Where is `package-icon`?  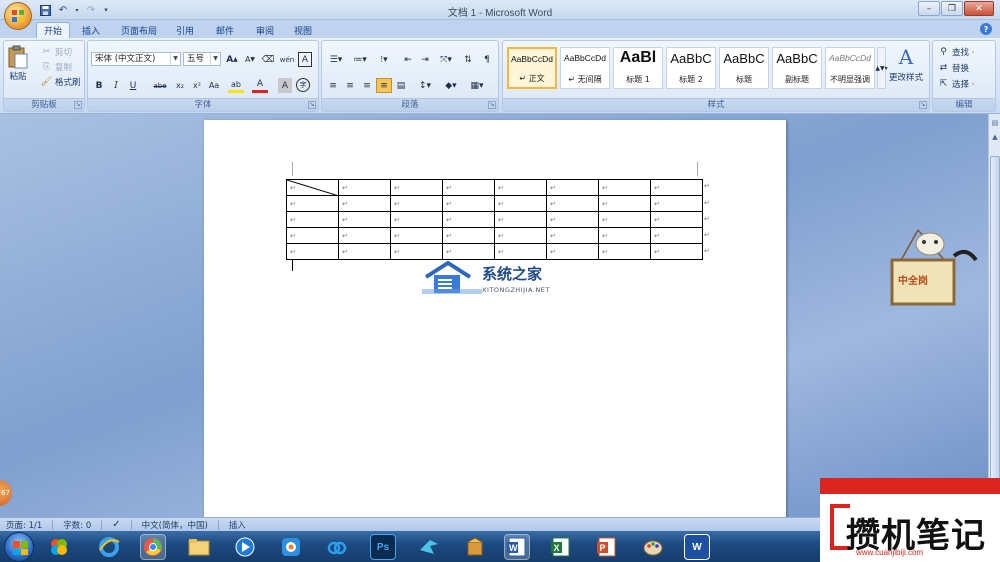 package-icon is located at coordinates (475, 547).